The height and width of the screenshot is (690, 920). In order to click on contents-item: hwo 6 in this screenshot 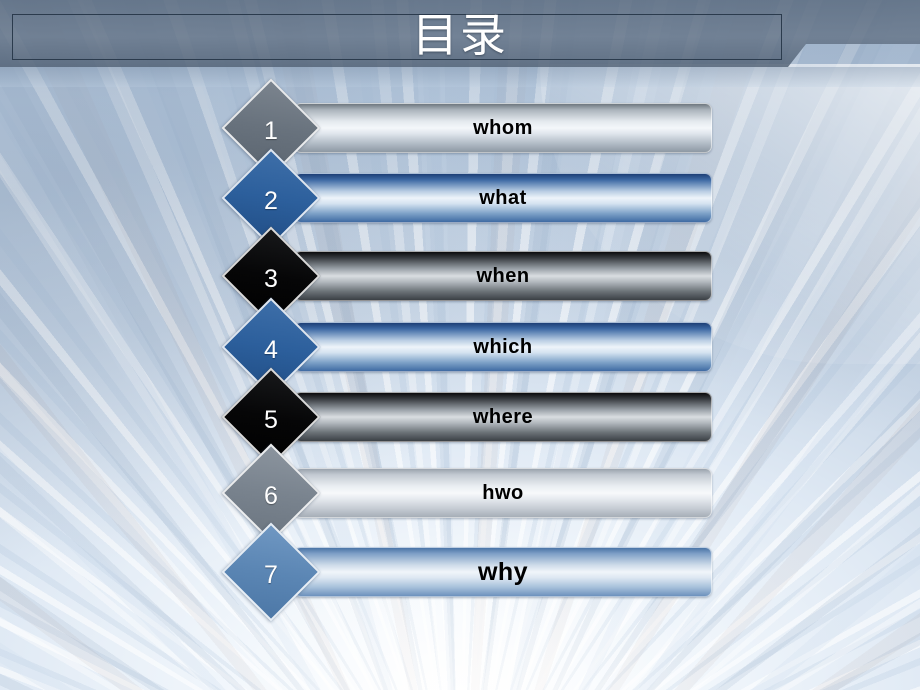, I will do `click(468, 493)`.